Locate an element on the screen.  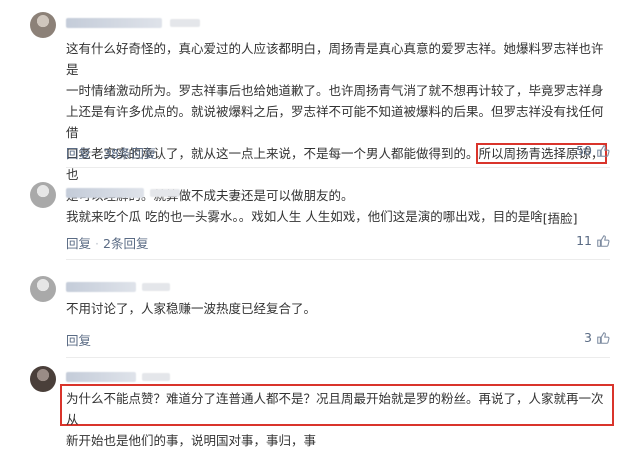
comment-line: 新开始也是他们的事，说明国对事，事归，事 is located at coordinates (191, 440).